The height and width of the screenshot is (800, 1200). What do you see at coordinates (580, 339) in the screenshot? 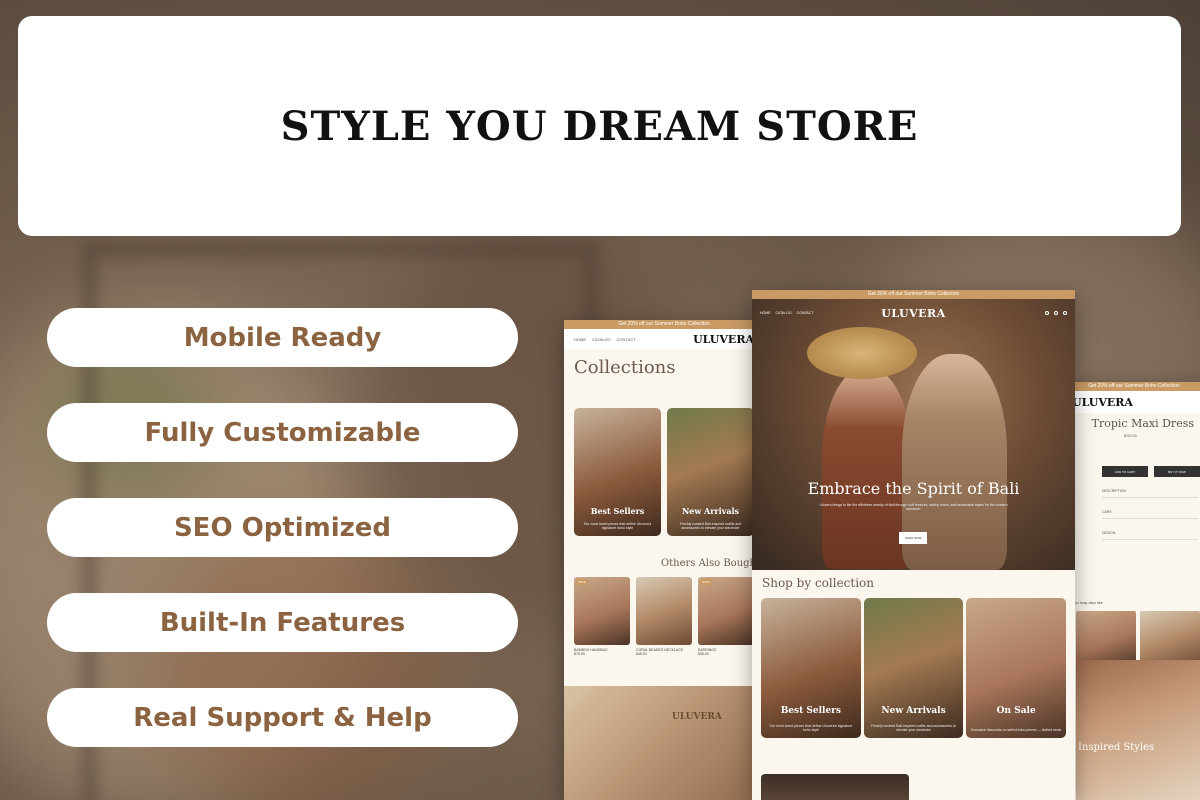
I see `nav-link-home: HOME` at bounding box center [580, 339].